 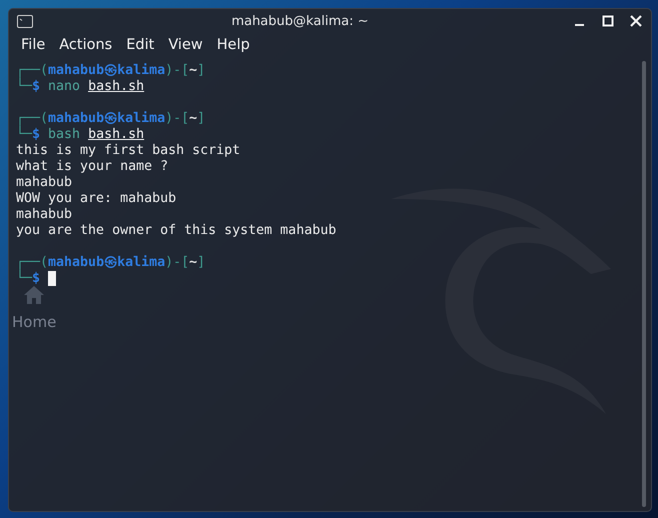 What do you see at coordinates (64, 135) in the screenshot?
I see `command-text: bash` at bounding box center [64, 135].